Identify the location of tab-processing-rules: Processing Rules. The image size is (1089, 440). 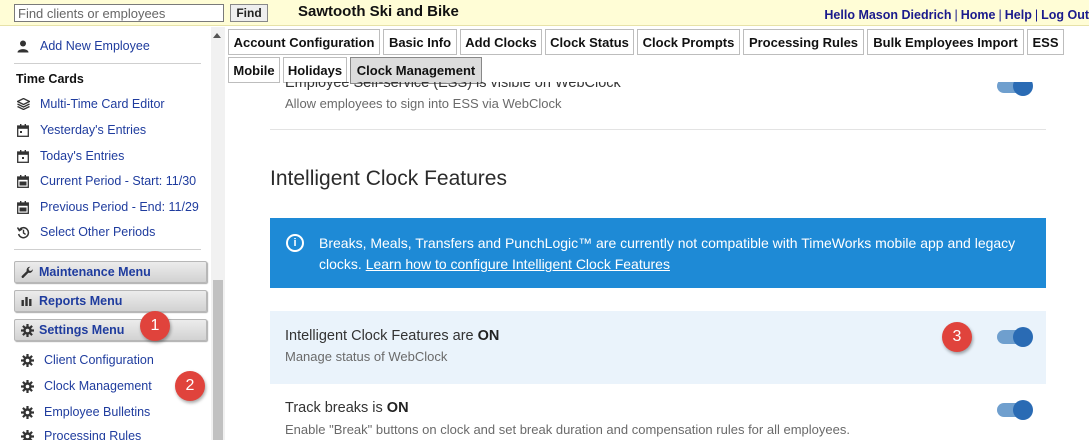
(803, 42).